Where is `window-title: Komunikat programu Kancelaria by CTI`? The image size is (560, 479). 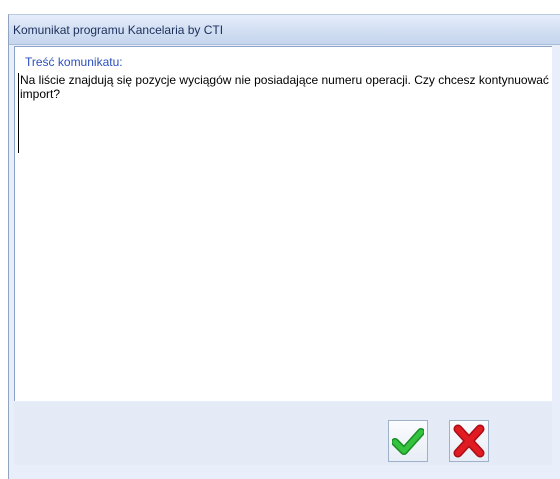 window-title: Komunikat programu Kancelaria by CTI is located at coordinates (118, 30).